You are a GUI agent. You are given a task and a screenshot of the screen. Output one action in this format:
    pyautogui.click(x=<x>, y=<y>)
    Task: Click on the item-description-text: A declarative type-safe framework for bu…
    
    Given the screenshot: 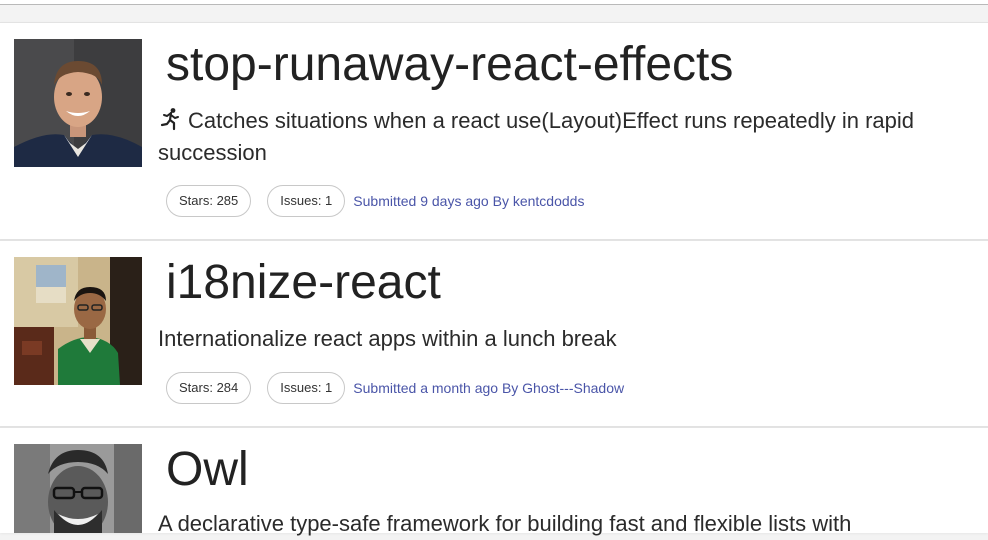 What is the action you would take?
    pyautogui.click(x=505, y=523)
    